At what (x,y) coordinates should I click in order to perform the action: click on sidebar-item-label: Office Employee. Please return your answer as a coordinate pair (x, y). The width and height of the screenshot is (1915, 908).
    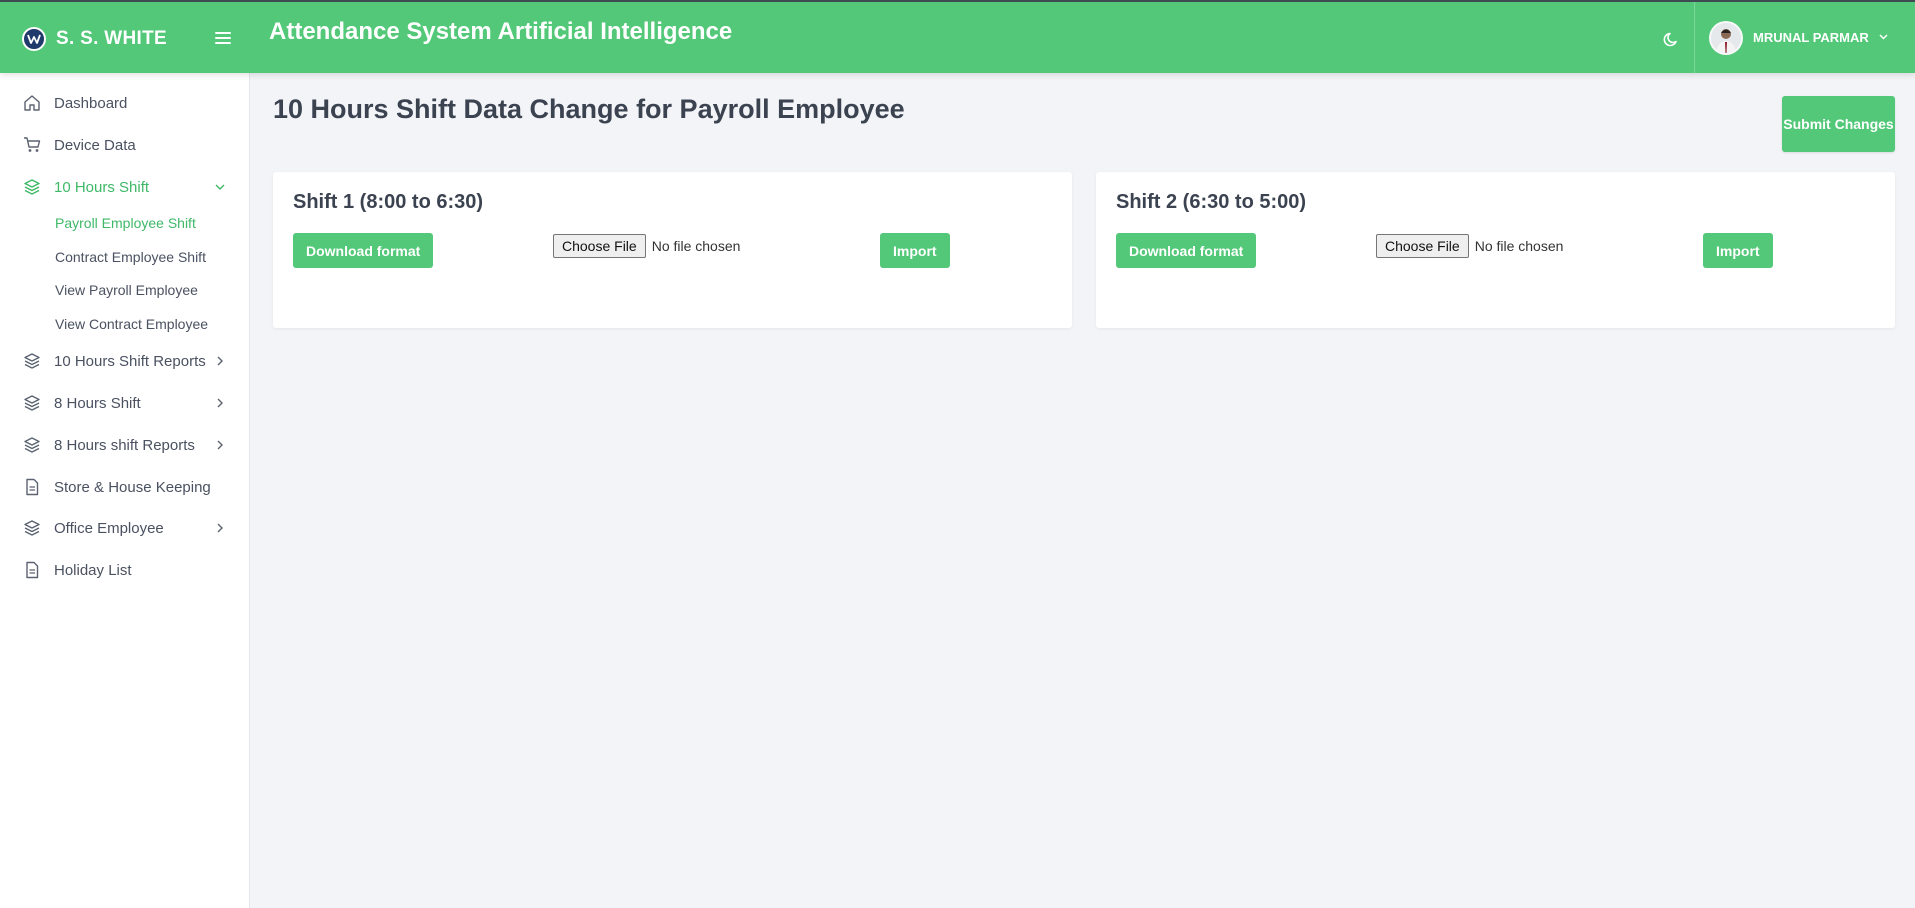
    Looking at the image, I should click on (109, 528).